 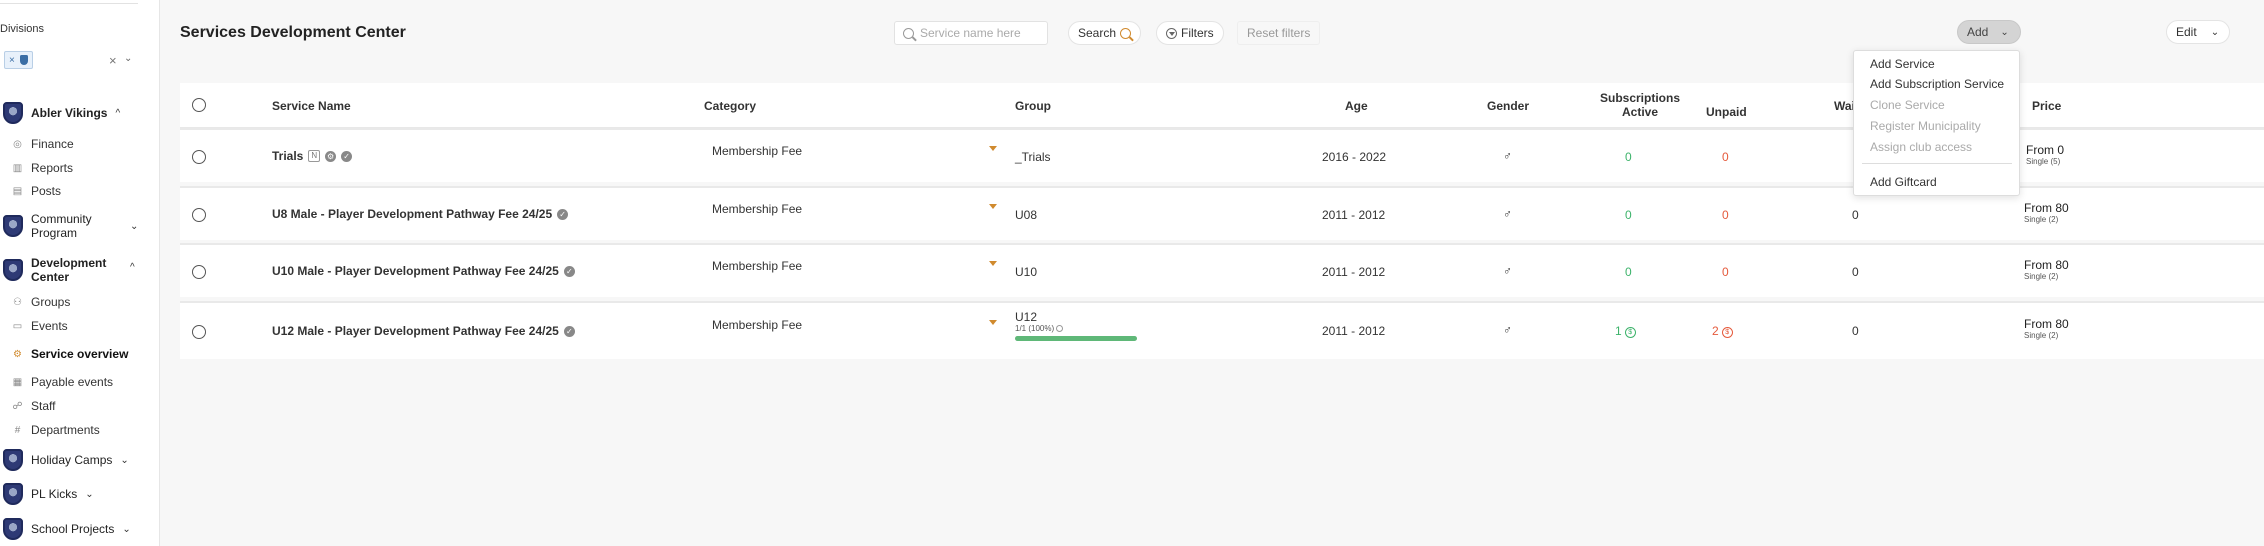 I want to click on club-abler-vikings: Abler Vikings ^, so click(x=61, y=113).